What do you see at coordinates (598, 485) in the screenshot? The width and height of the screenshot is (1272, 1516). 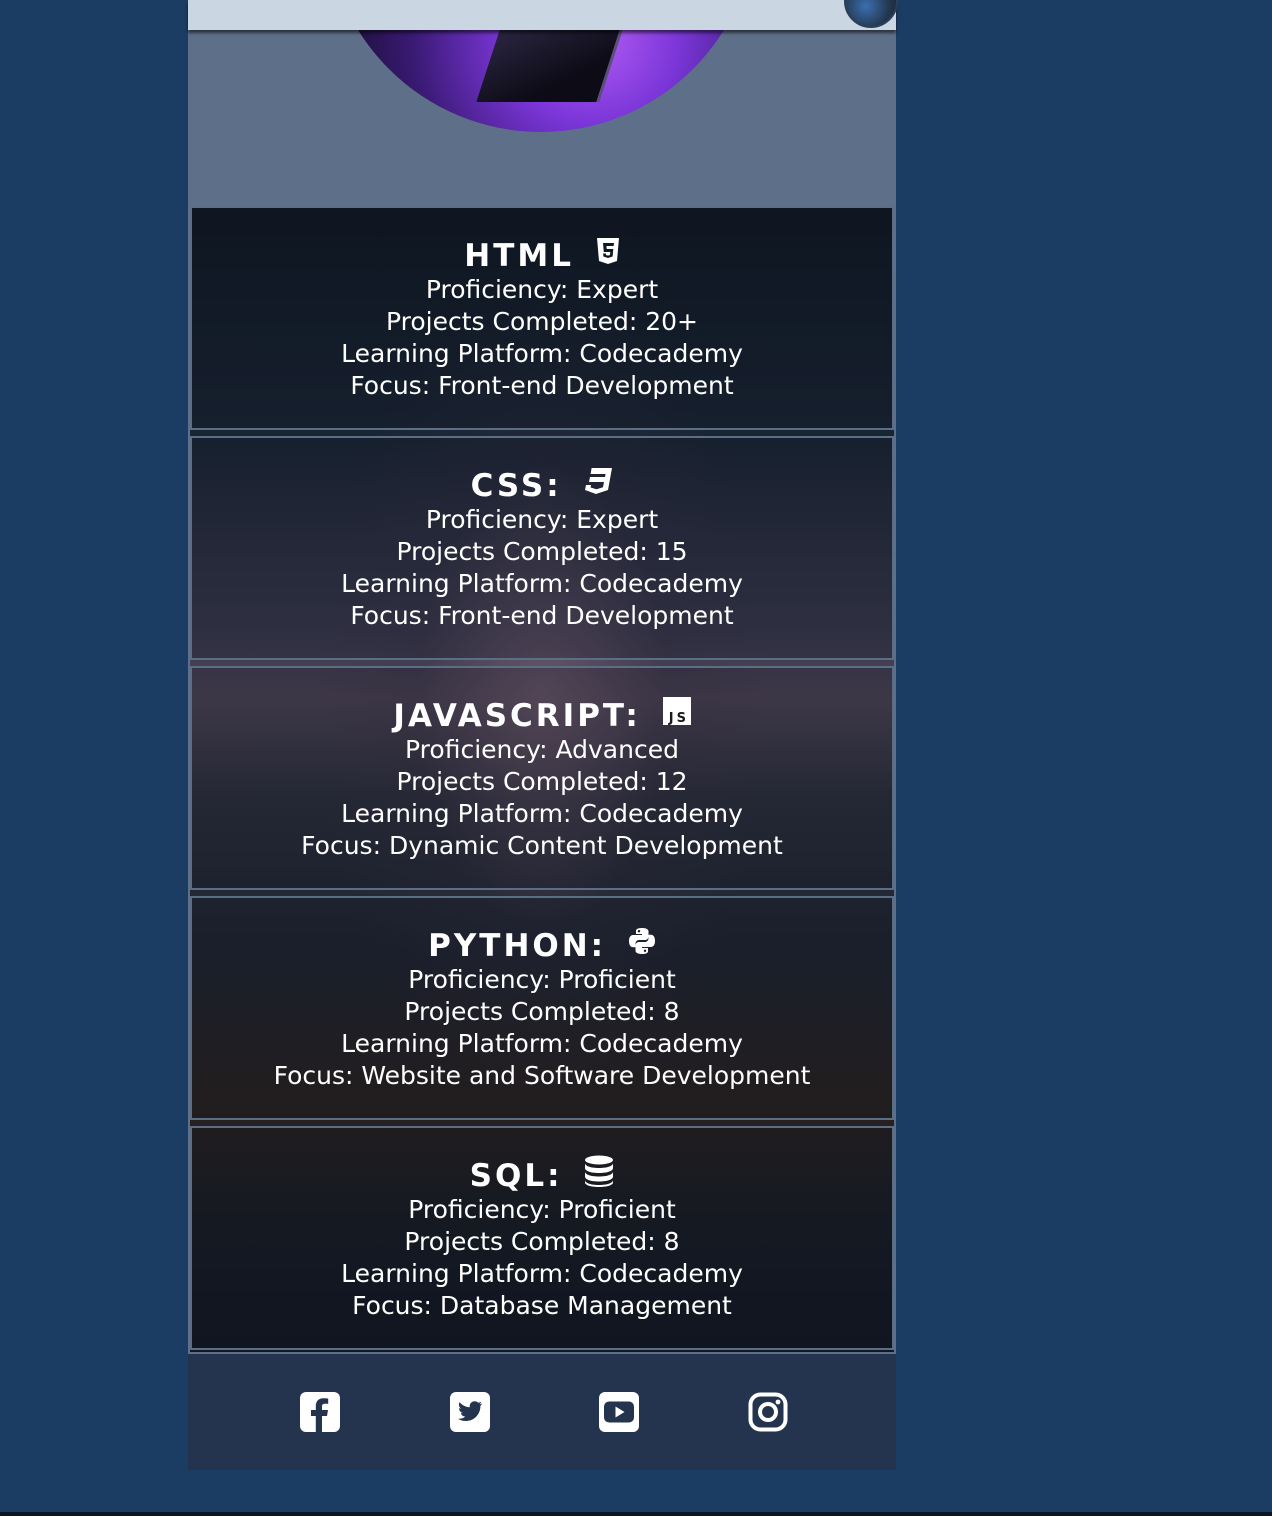 I see `css3-icon` at bounding box center [598, 485].